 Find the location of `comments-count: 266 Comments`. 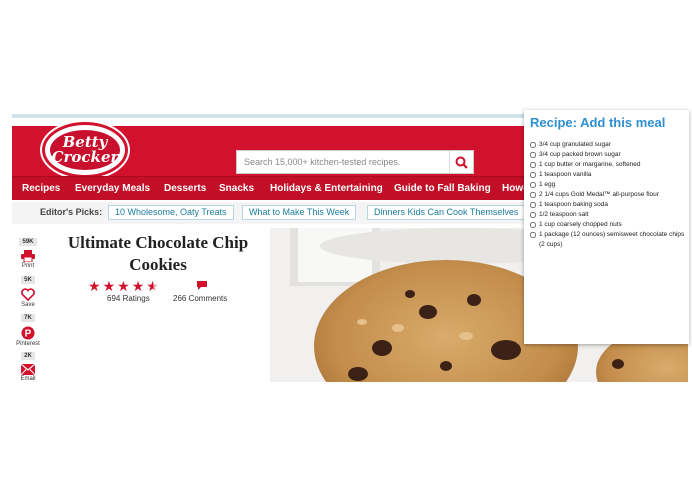

comments-count: 266 Comments is located at coordinates (200, 298).